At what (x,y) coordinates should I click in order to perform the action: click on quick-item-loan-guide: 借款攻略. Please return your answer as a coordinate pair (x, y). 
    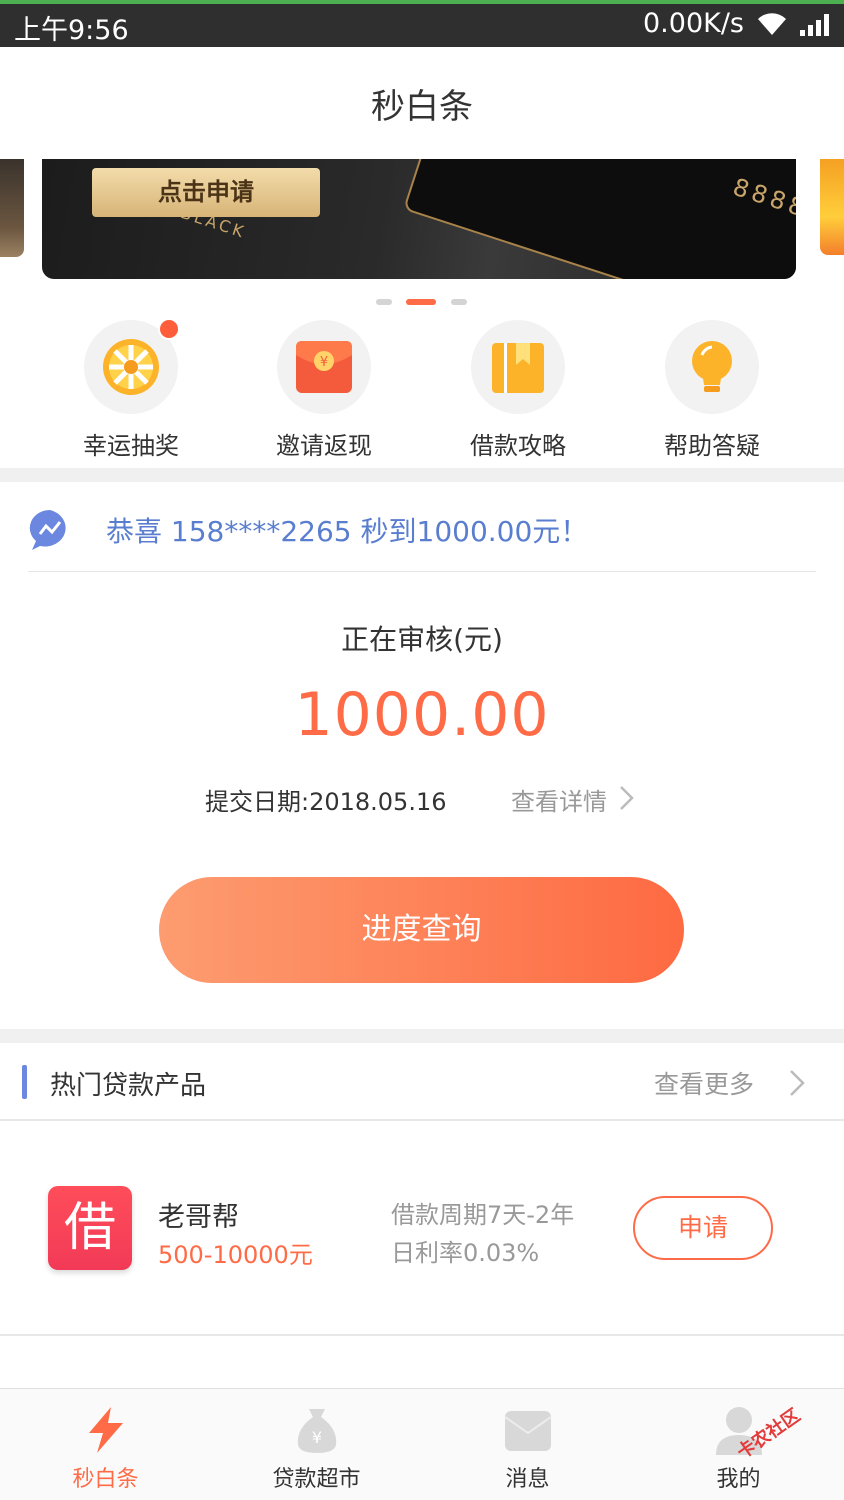
    Looking at the image, I should click on (518, 389).